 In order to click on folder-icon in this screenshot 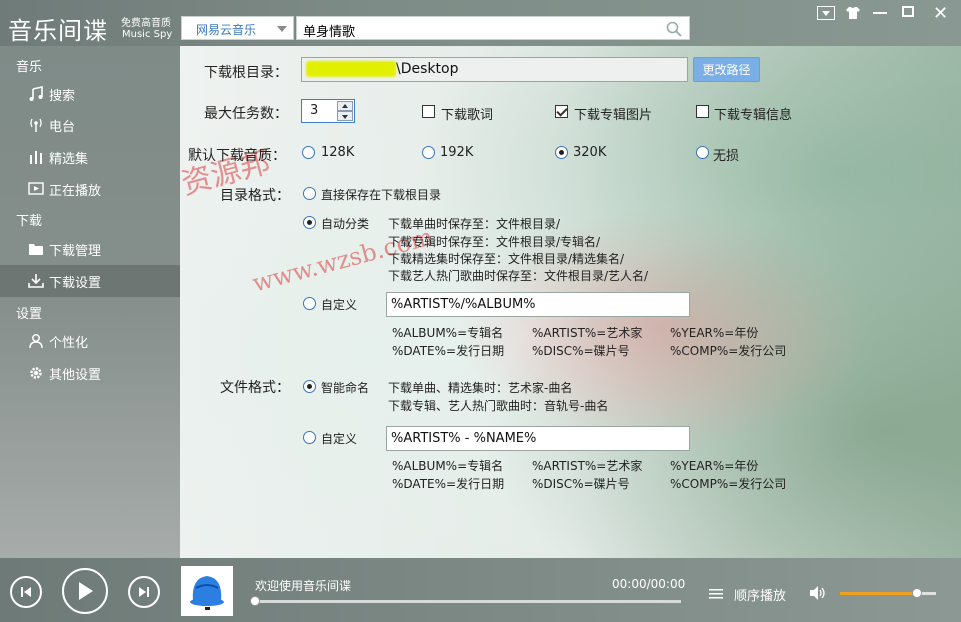, I will do `click(36, 249)`.